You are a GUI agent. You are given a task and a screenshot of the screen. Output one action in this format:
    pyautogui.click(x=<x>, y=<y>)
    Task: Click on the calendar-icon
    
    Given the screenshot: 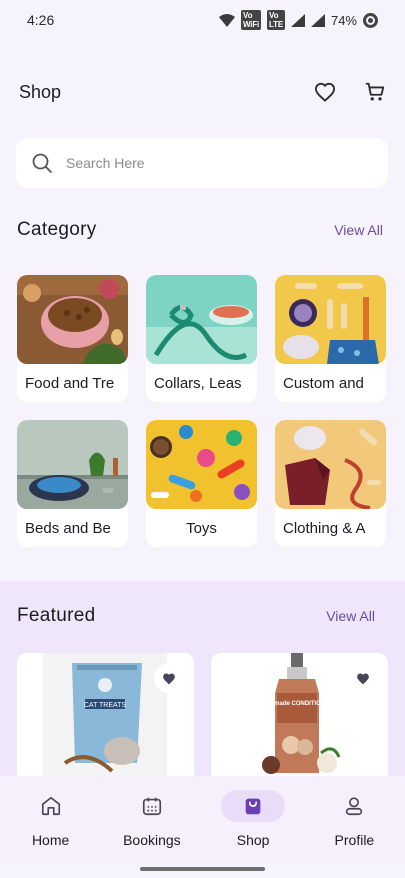 What is the action you would take?
    pyautogui.click(x=151, y=806)
    